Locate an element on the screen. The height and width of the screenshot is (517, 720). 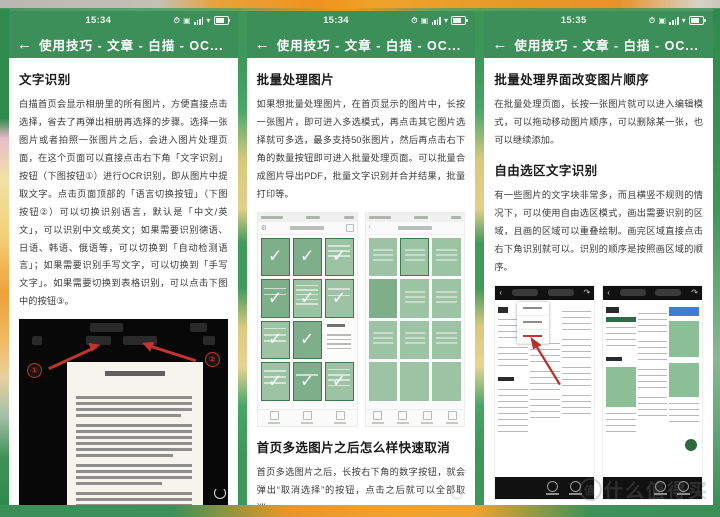
watermark: 值 什么值得买 is located at coordinates (644, 489).